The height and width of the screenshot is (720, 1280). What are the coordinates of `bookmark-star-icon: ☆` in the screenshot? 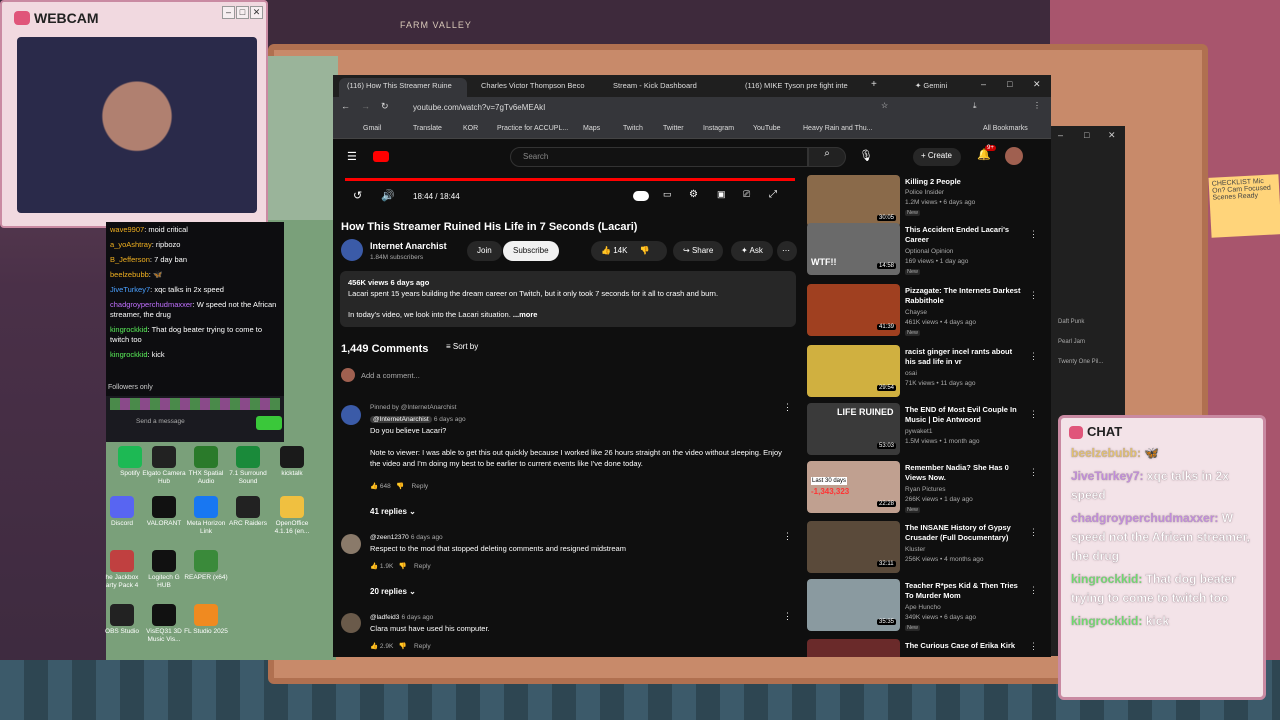 It's located at (884, 105).